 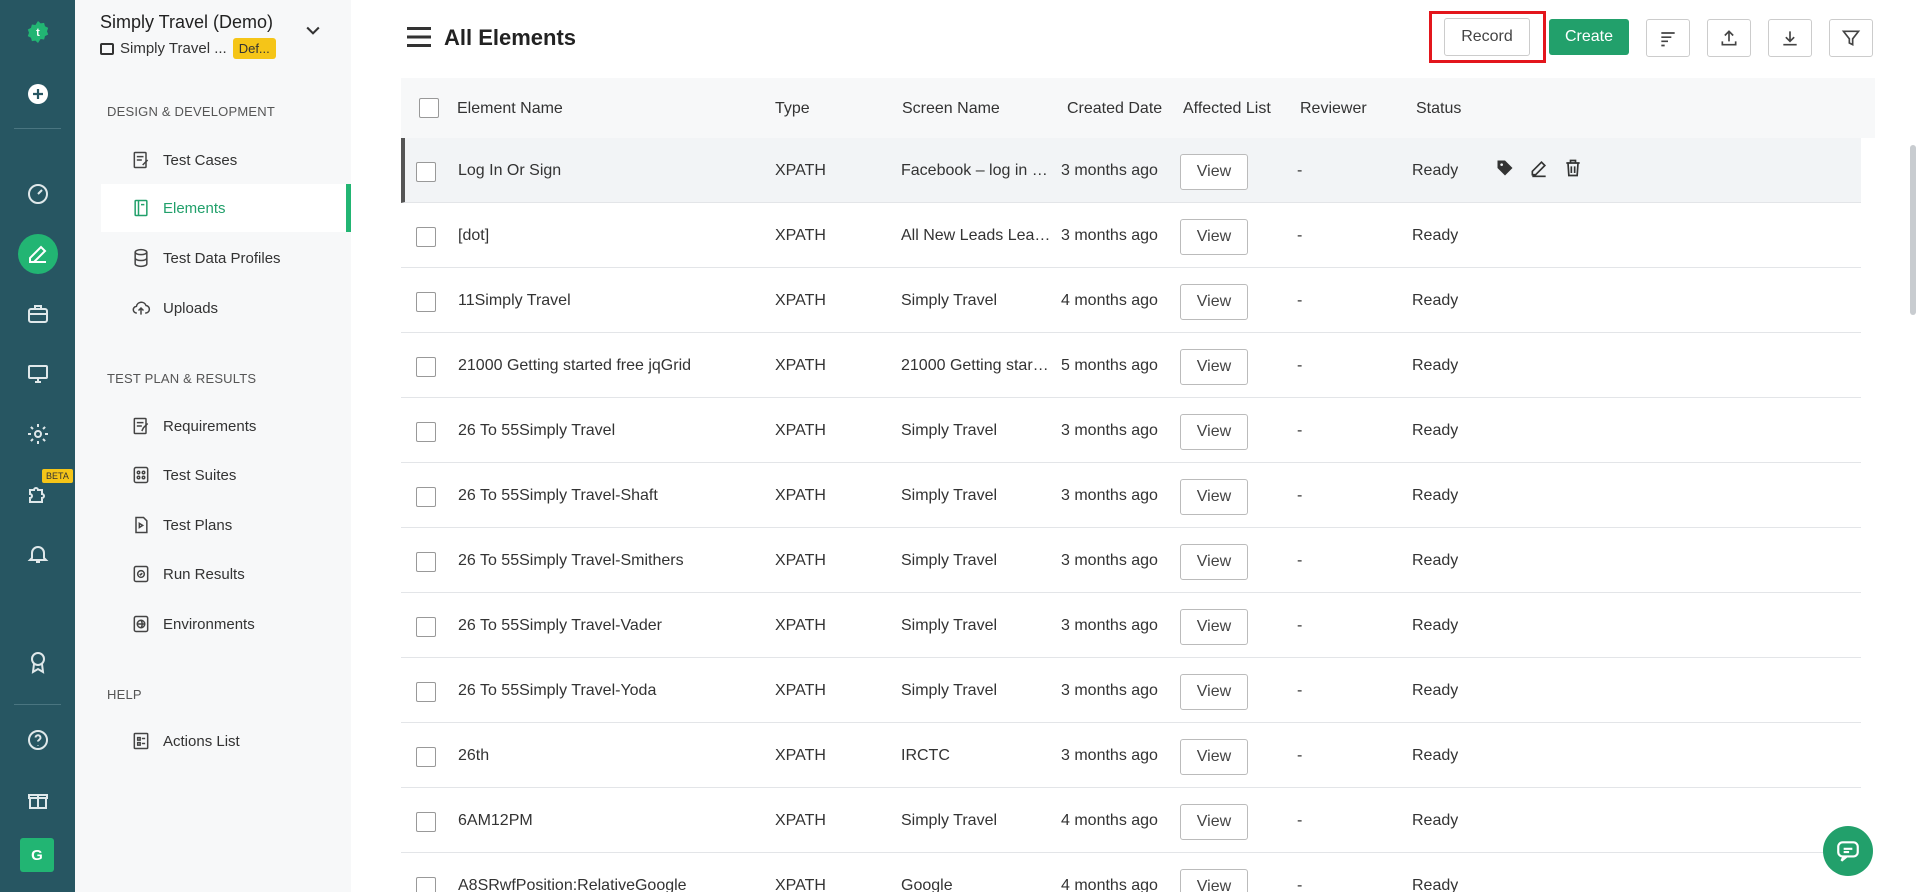 What do you see at coordinates (608, 691) in the screenshot?
I see `element-name-cell: 26 To 55Simply Travel-Yoda` at bounding box center [608, 691].